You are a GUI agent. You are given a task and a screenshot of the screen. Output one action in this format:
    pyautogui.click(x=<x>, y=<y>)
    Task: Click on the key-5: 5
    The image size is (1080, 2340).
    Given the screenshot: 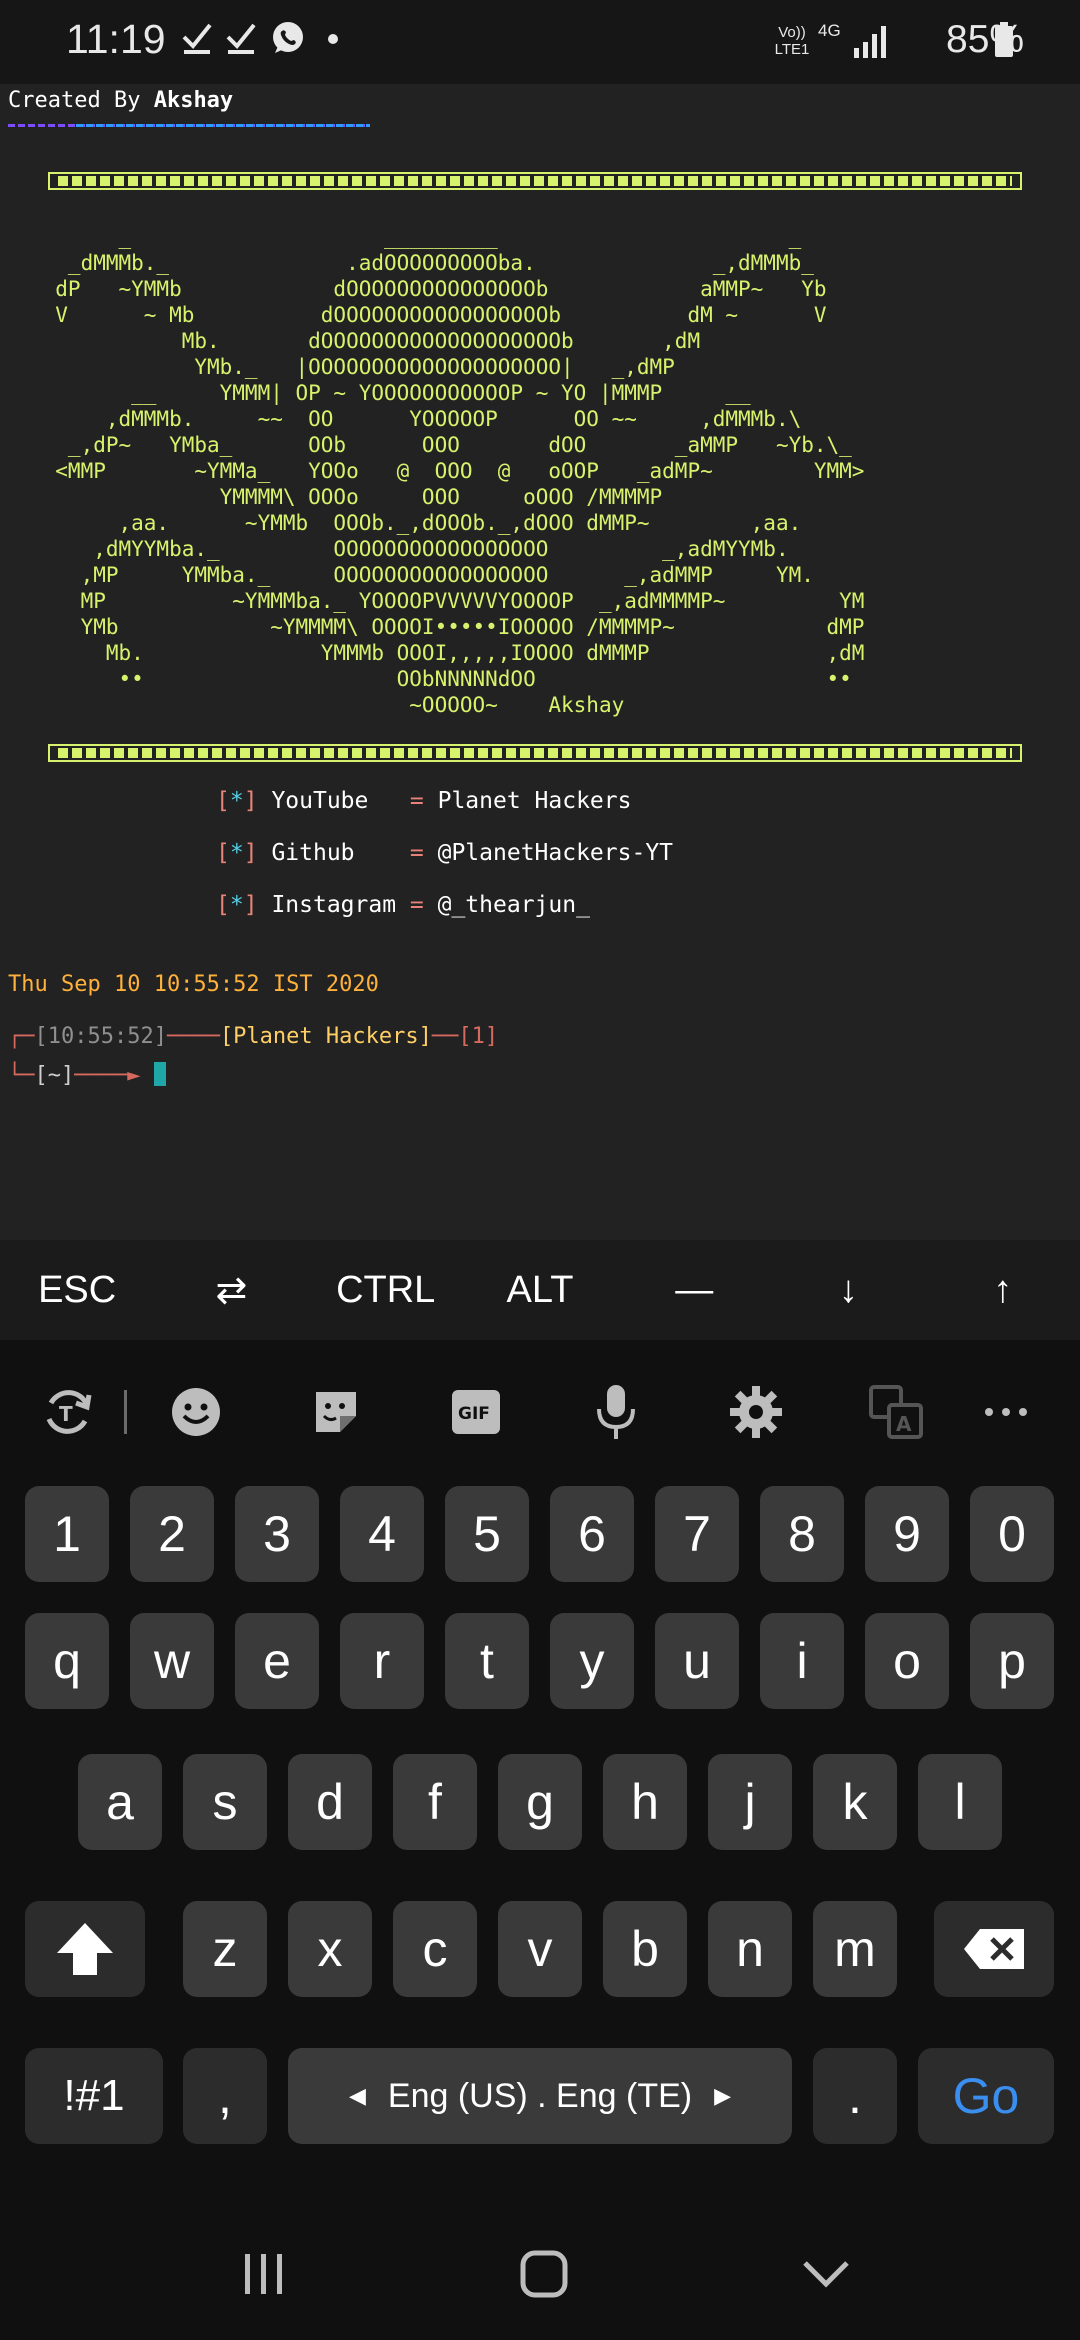 What is the action you would take?
    pyautogui.click(x=487, y=1534)
    